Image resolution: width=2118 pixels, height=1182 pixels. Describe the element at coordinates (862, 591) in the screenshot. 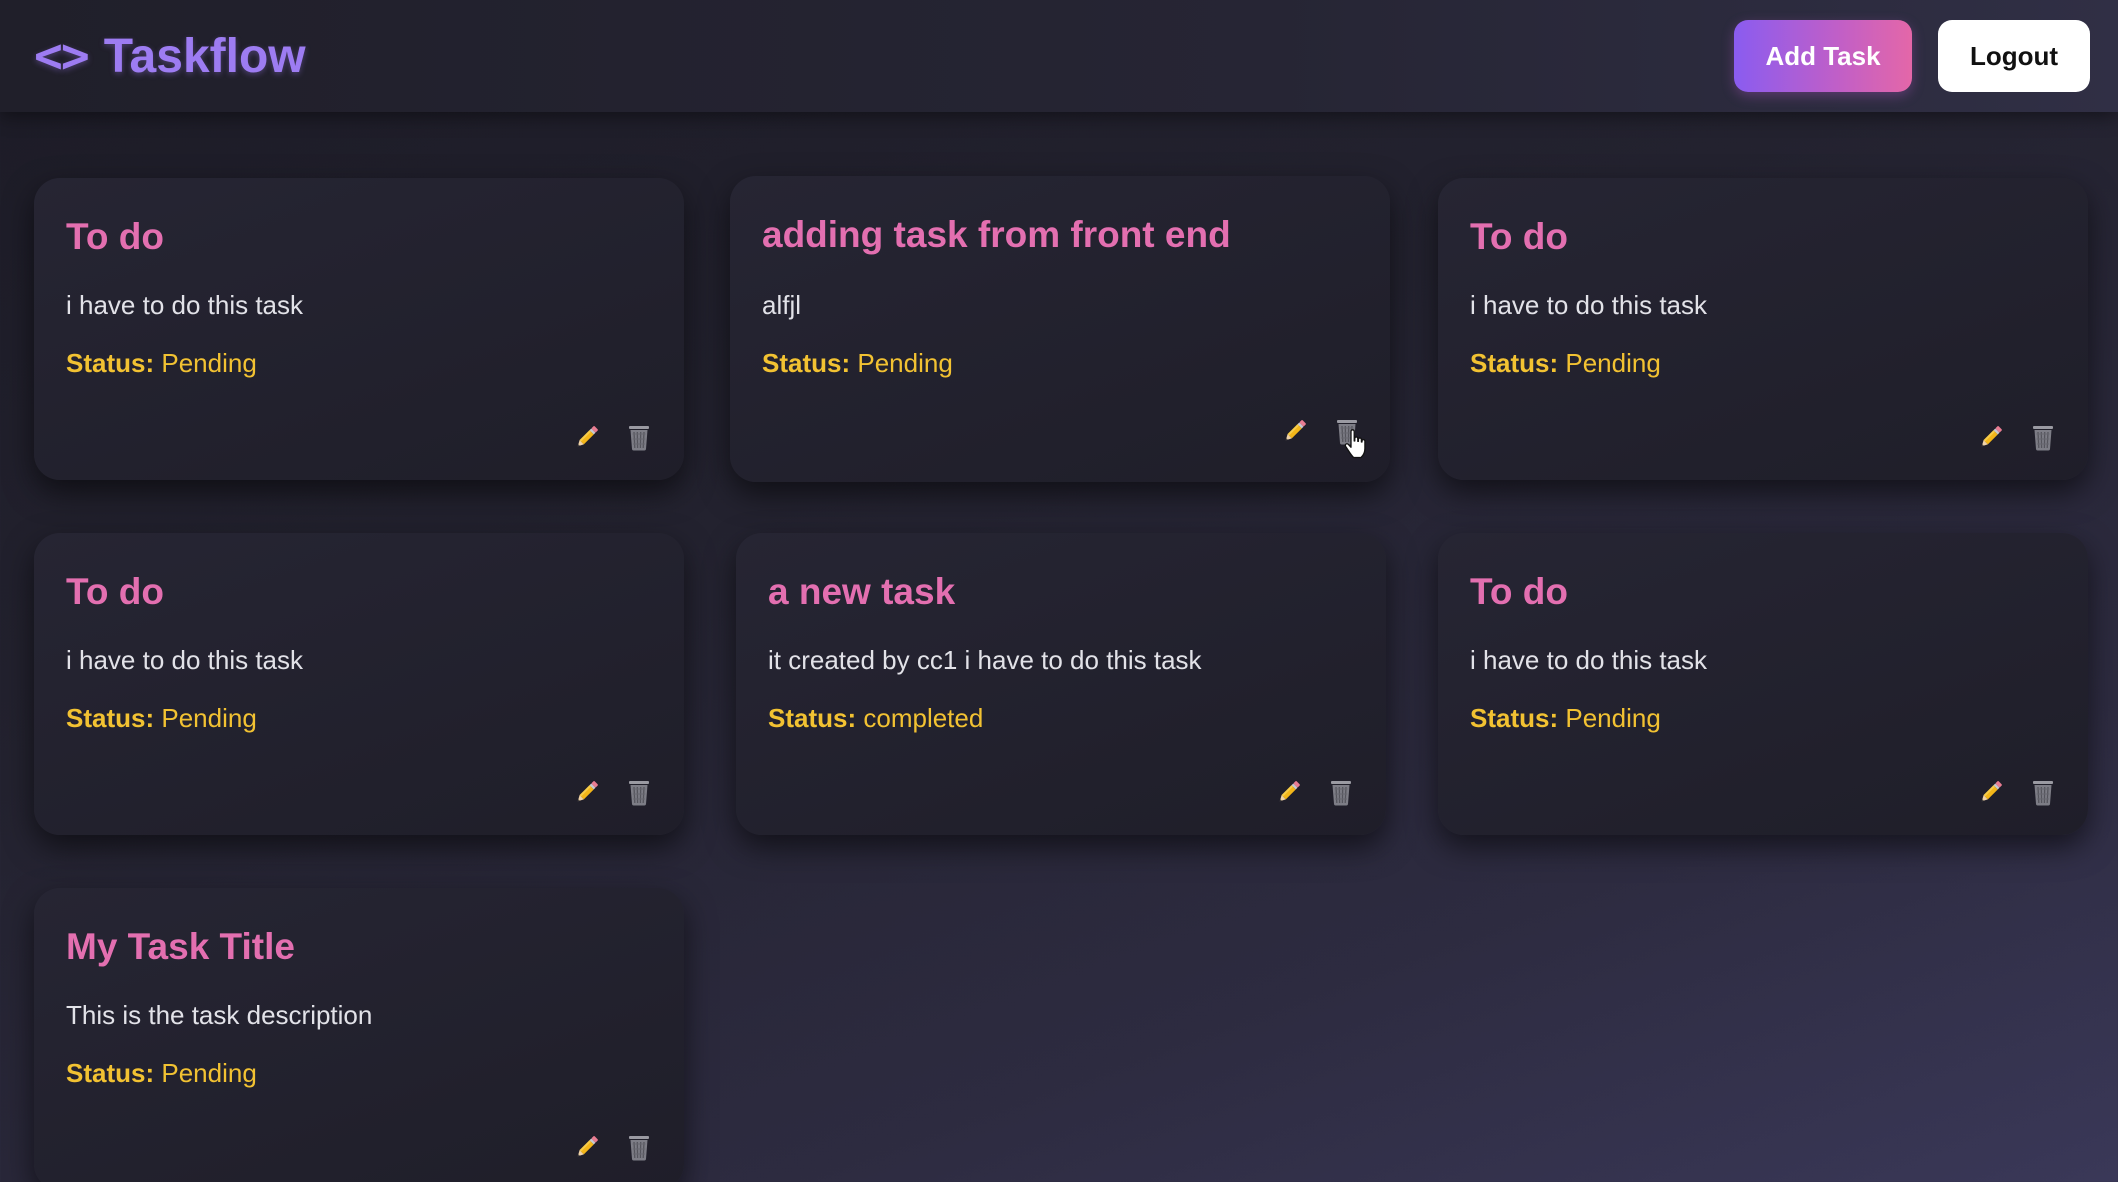

I see `task-title: a new task` at that location.